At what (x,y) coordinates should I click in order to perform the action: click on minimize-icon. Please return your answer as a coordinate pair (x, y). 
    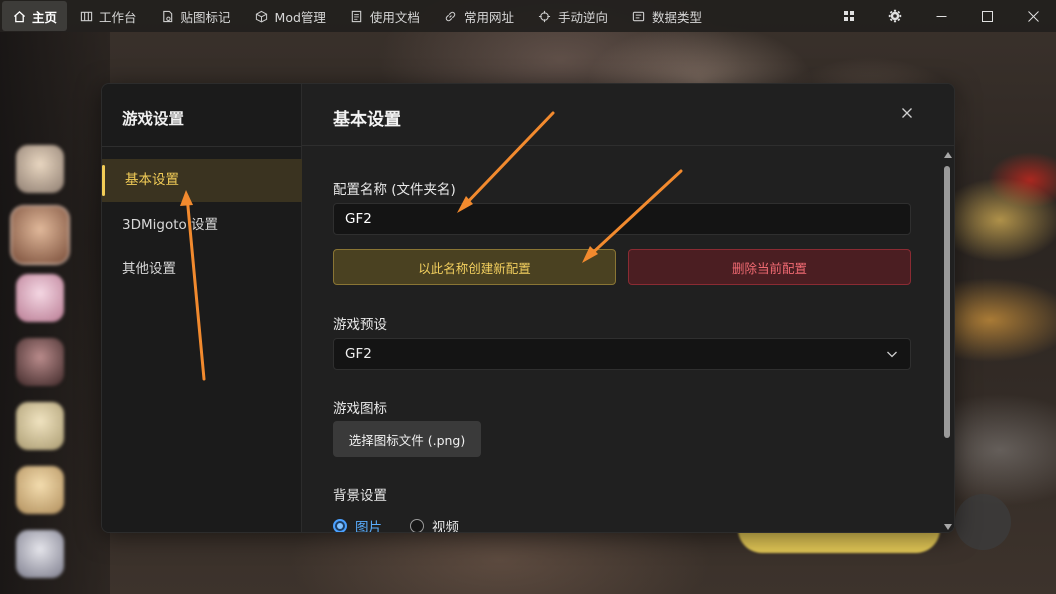
    Looking at the image, I should click on (941, 16).